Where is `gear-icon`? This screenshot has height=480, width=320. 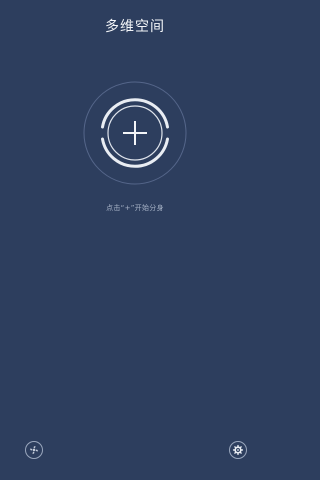
gear-icon is located at coordinates (238, 450).